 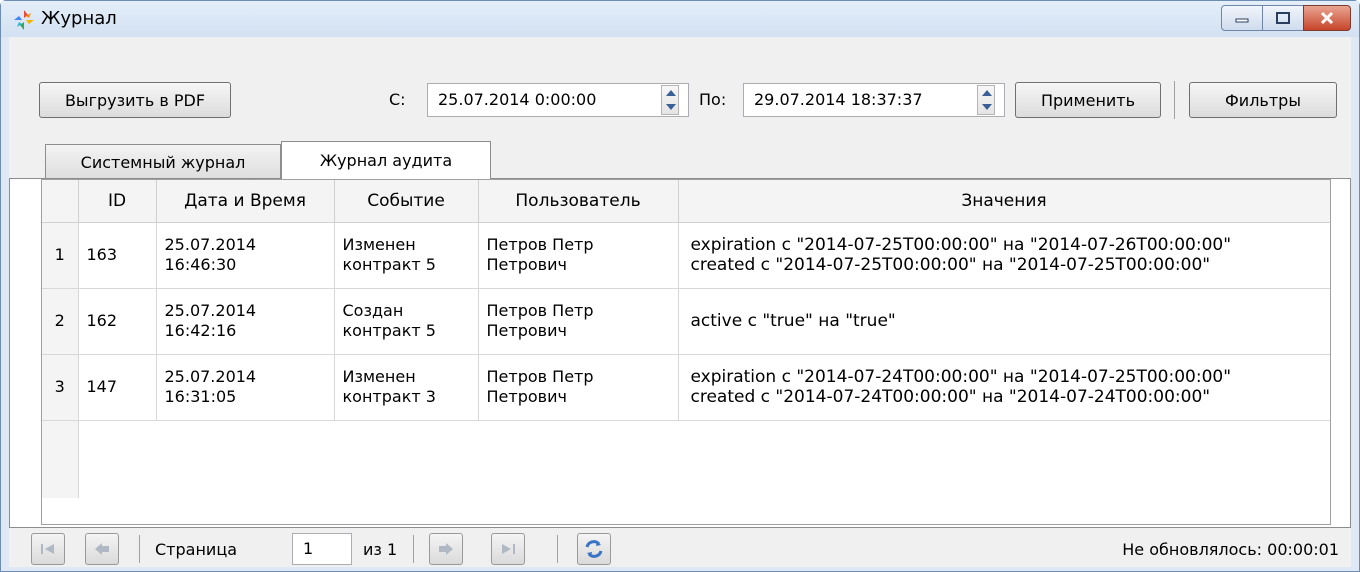 I want to click on cell-id: 147, so click(x=117, y=387).